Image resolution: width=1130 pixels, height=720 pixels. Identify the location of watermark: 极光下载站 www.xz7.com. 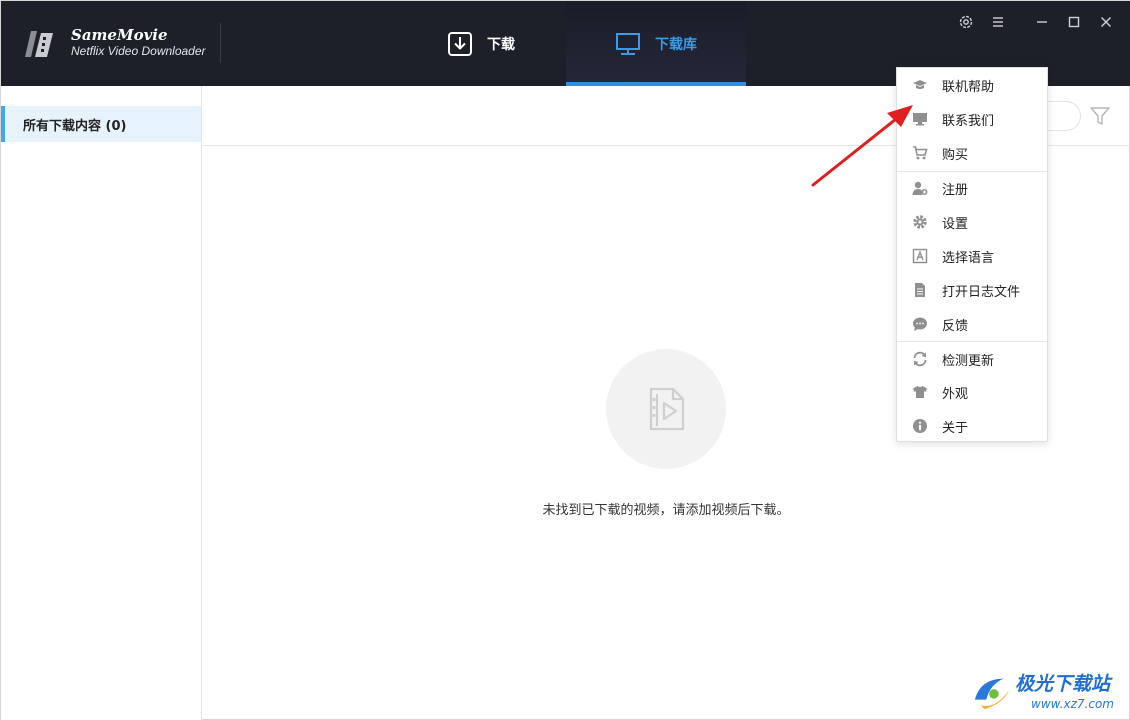
(1049, 692).